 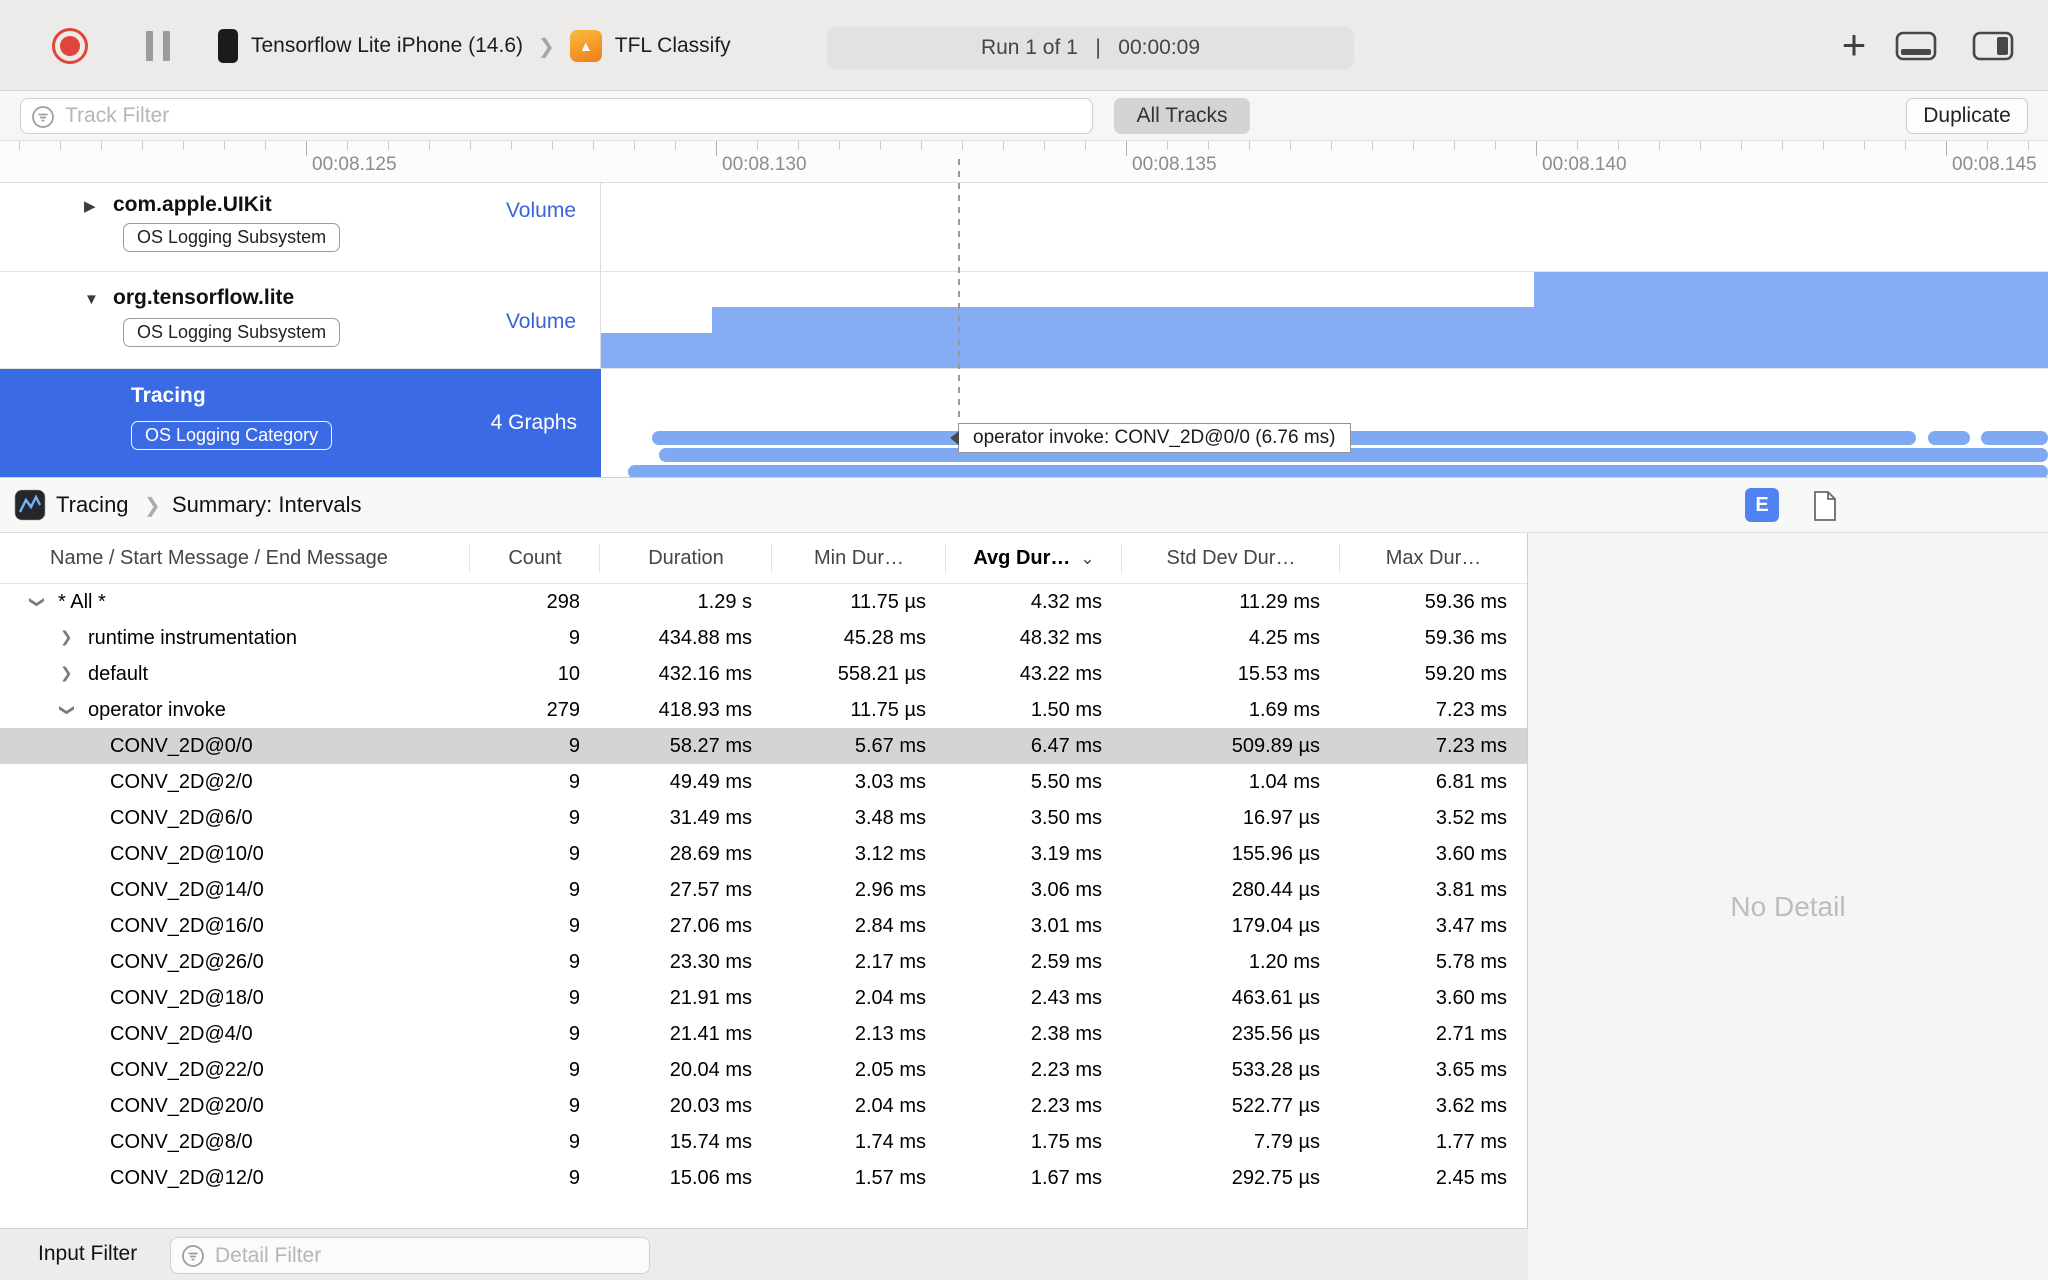 I want to click on disclosure-triangle-down-icon: ▼, so click(x=91, y=299).